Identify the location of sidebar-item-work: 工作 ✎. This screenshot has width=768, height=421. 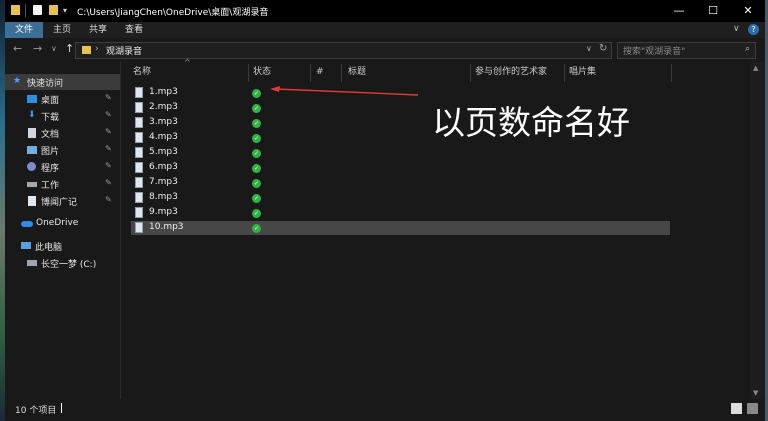
(62, 184).